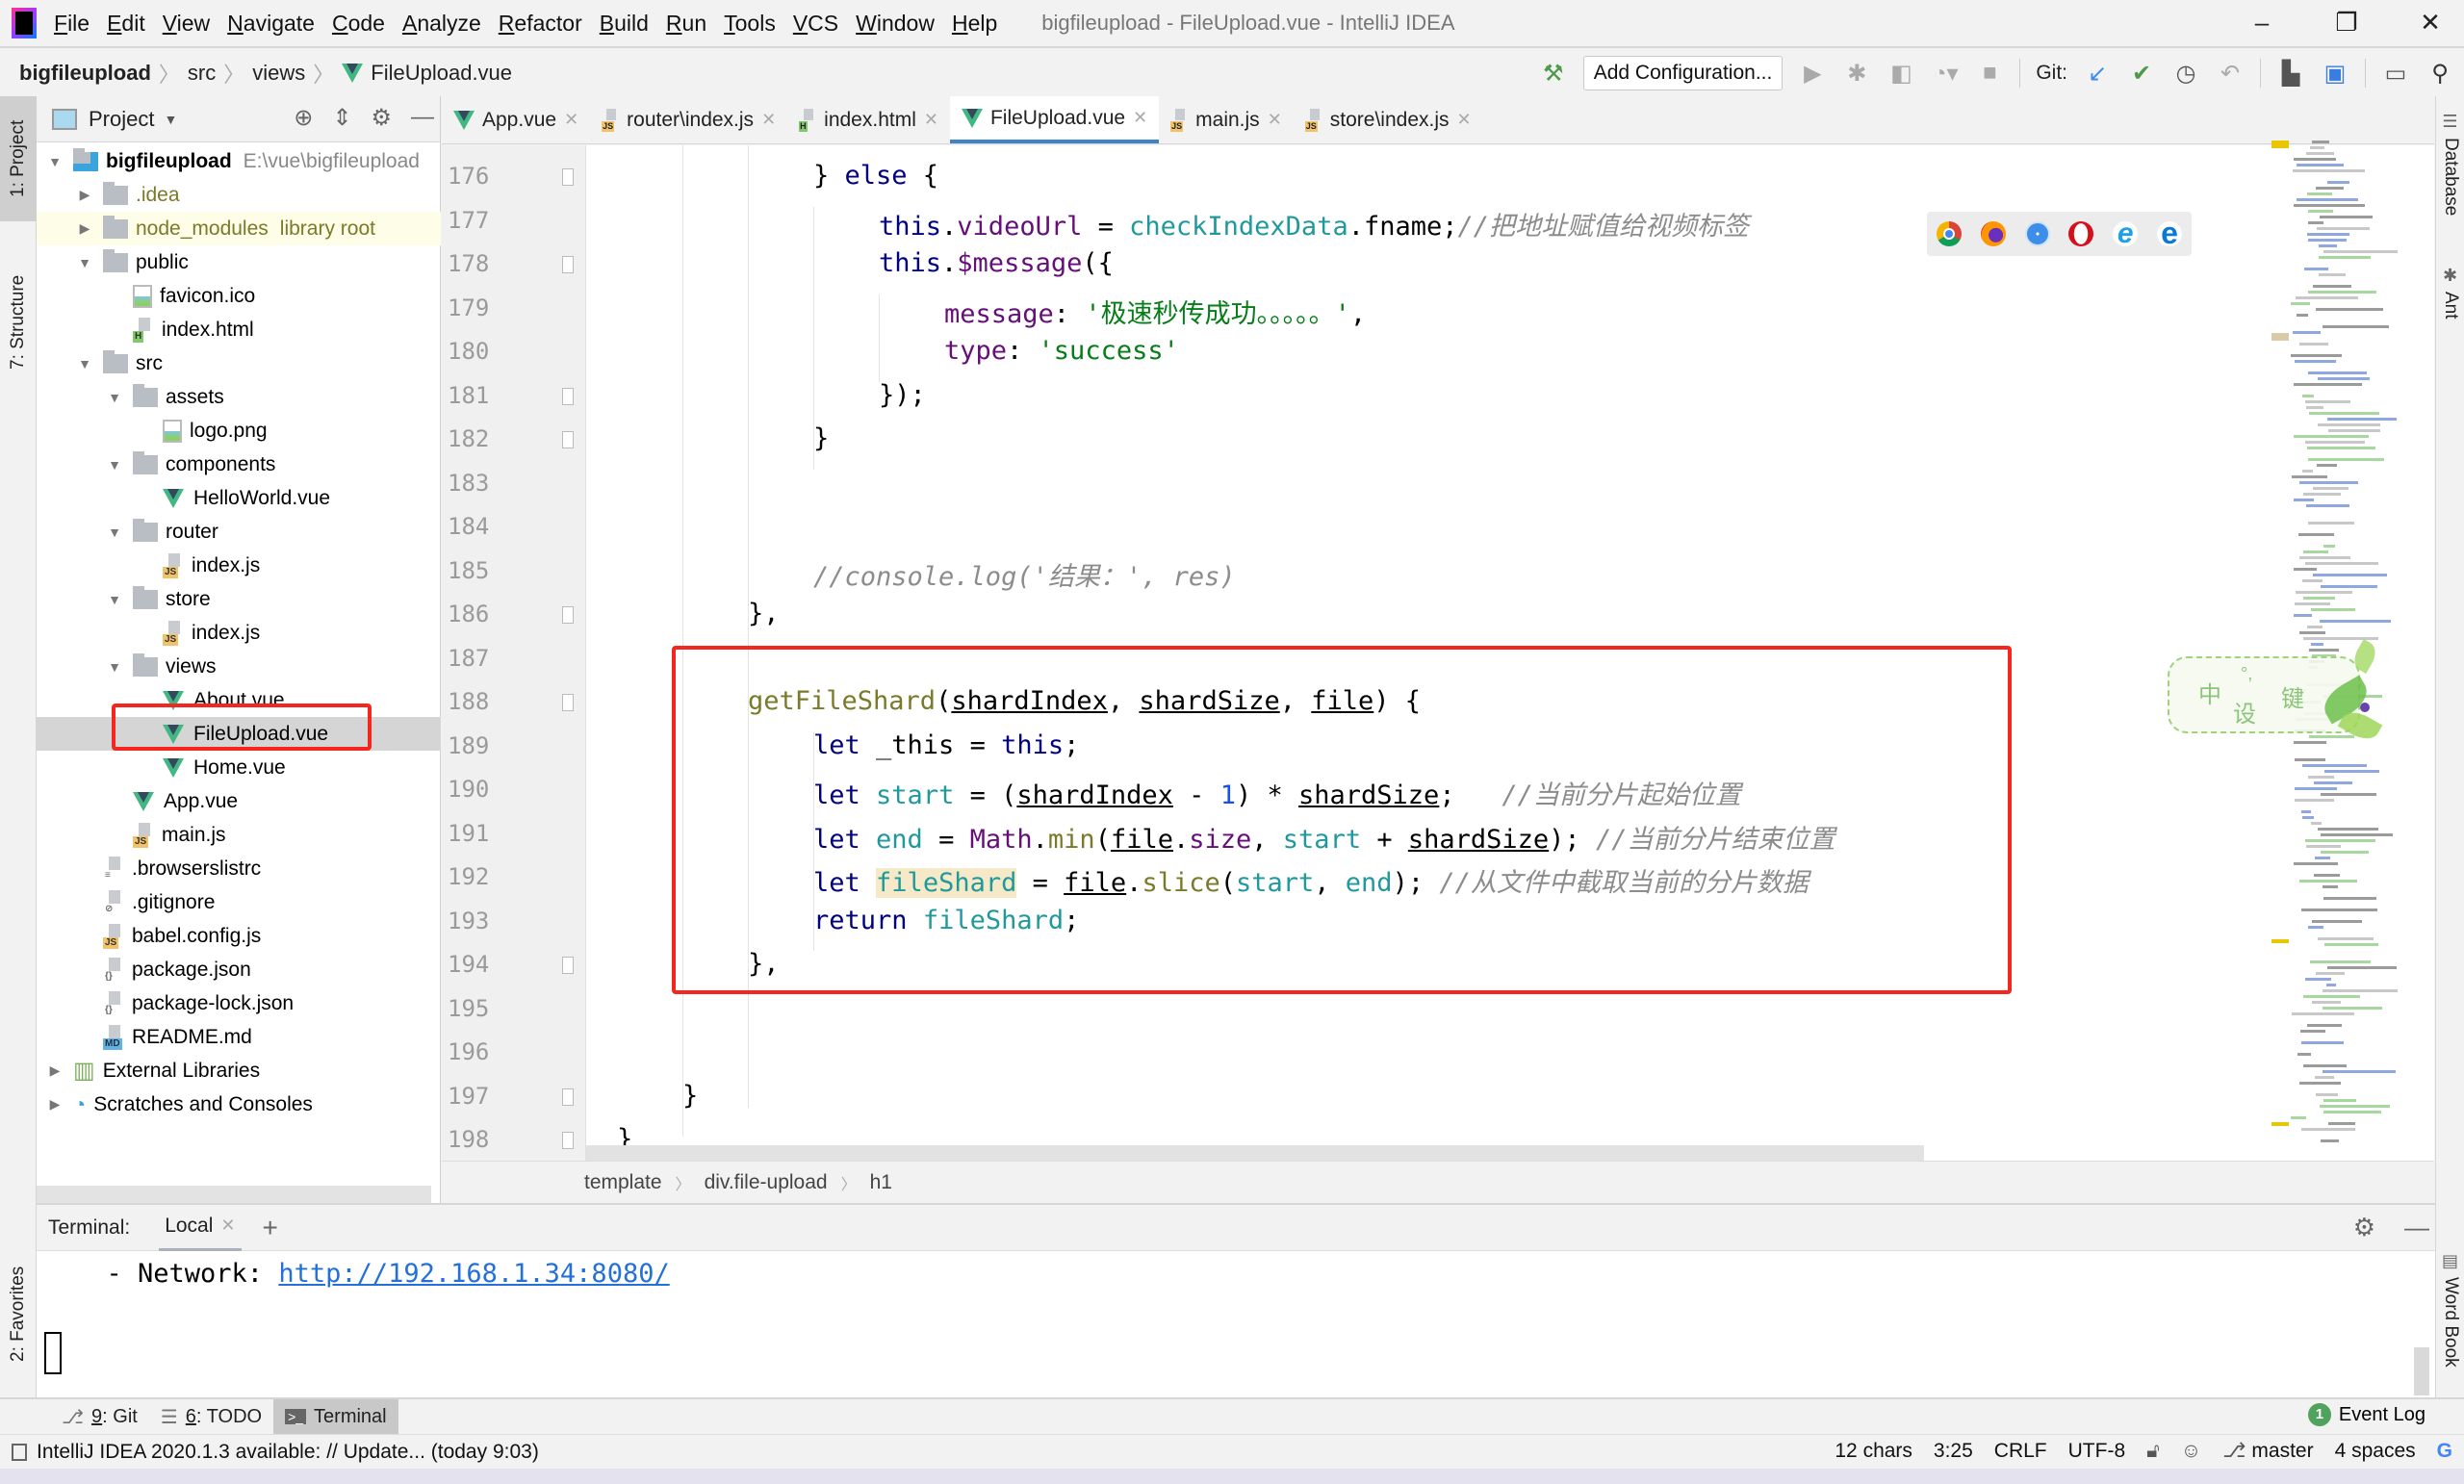 The height and width of the screenshot is (1484, 2464). What do you see at coordinates (121, 119) in the screenshot?
I see `project-view-selector: Project` at bounding box center [121, 119].